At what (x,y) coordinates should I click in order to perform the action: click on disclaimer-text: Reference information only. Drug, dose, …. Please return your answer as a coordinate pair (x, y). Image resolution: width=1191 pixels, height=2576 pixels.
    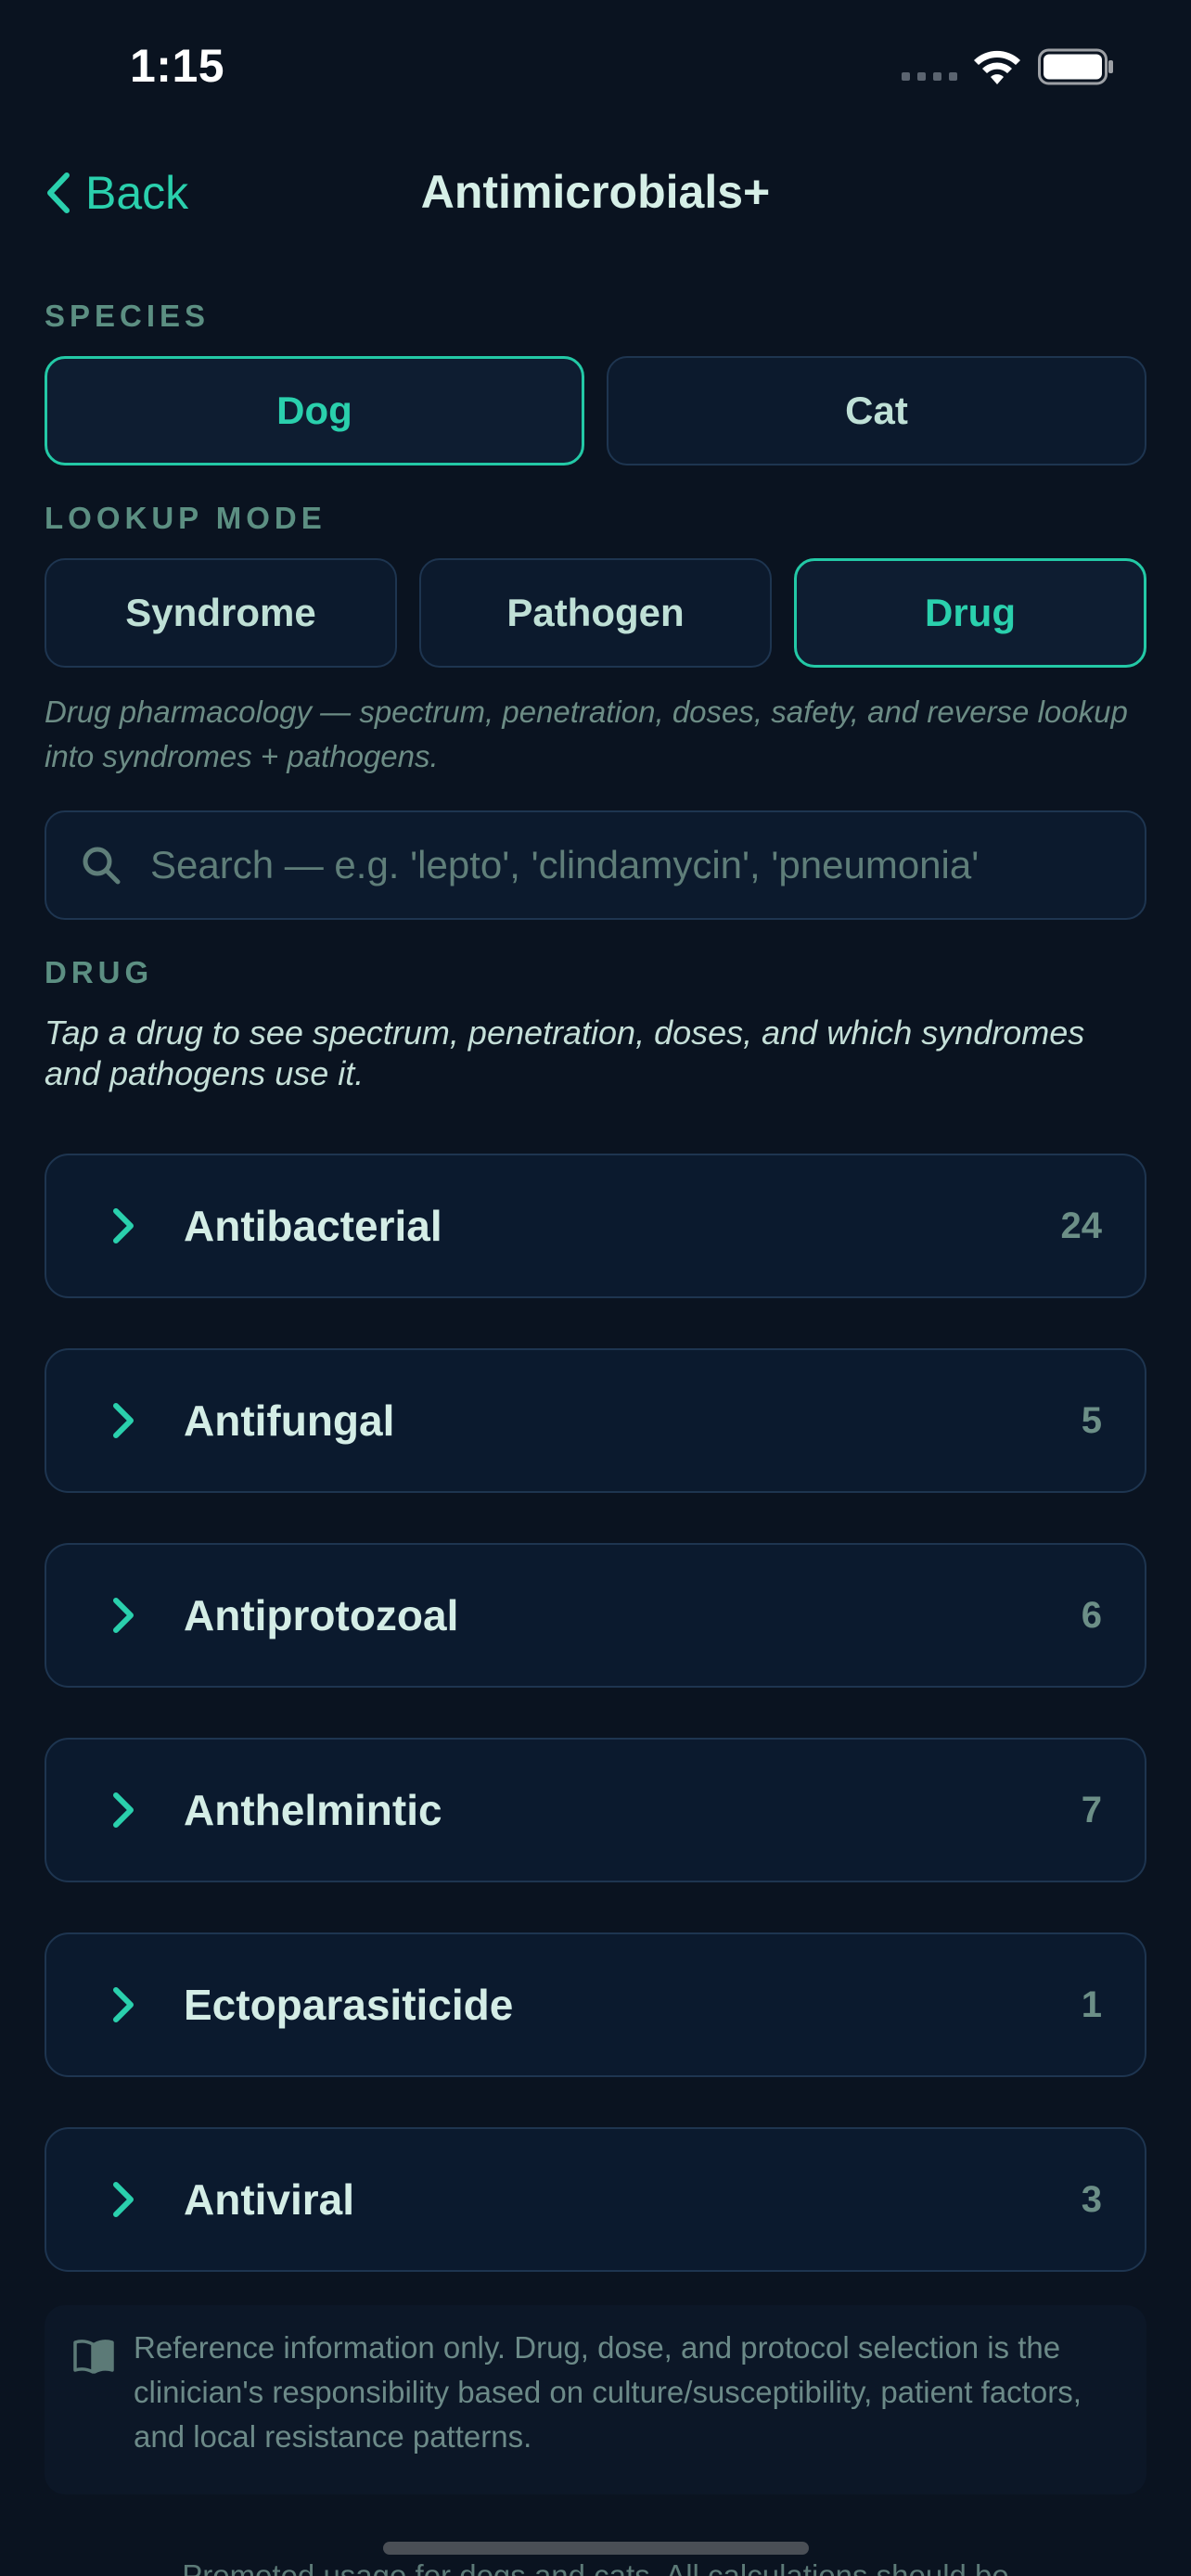
    Looking at the image, I should click on (608, 2392).